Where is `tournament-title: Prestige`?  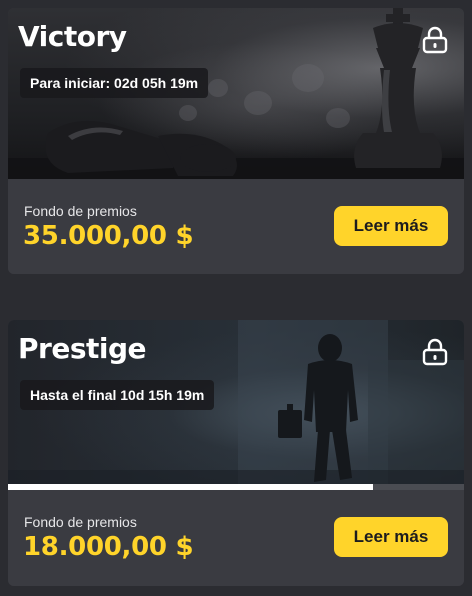
tournament-title: Prestige is located at coordinates (82, 348).